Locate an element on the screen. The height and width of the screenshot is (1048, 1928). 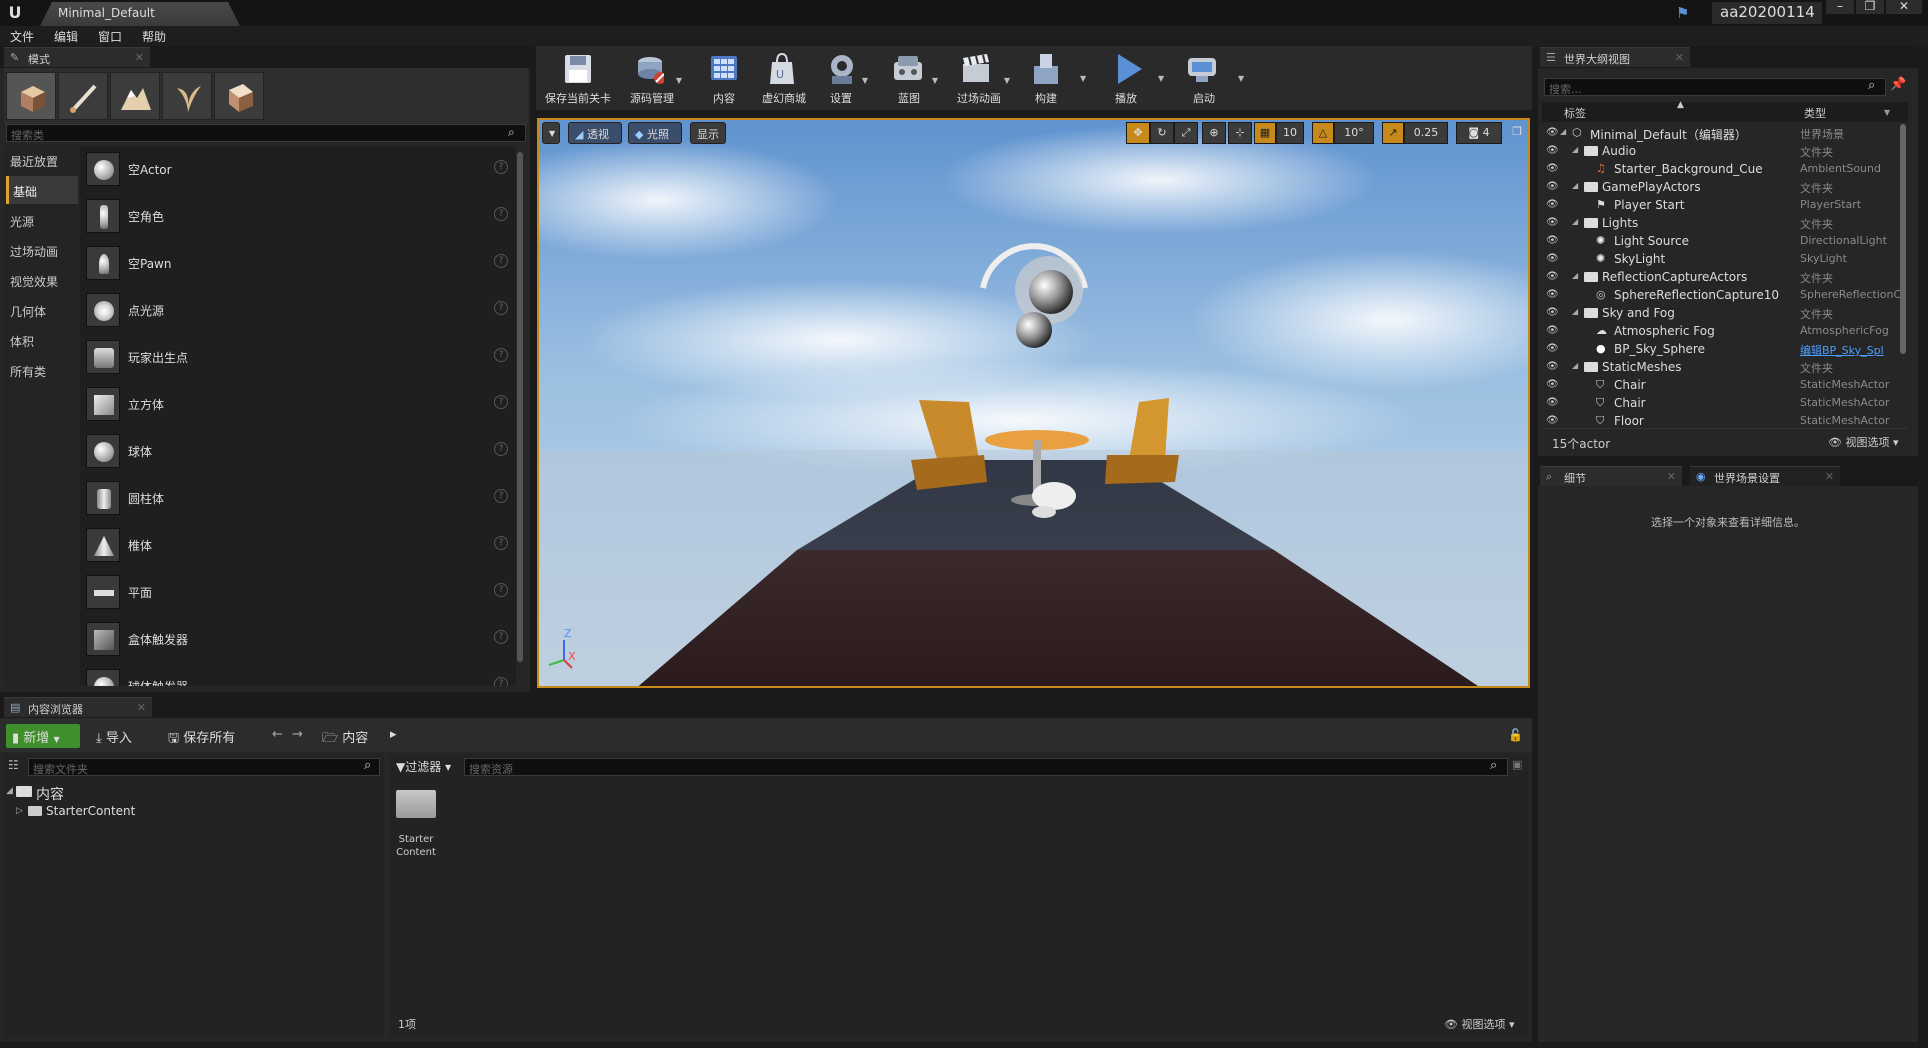
category-geometry: 几何体 is located at coordinates (42, 310).